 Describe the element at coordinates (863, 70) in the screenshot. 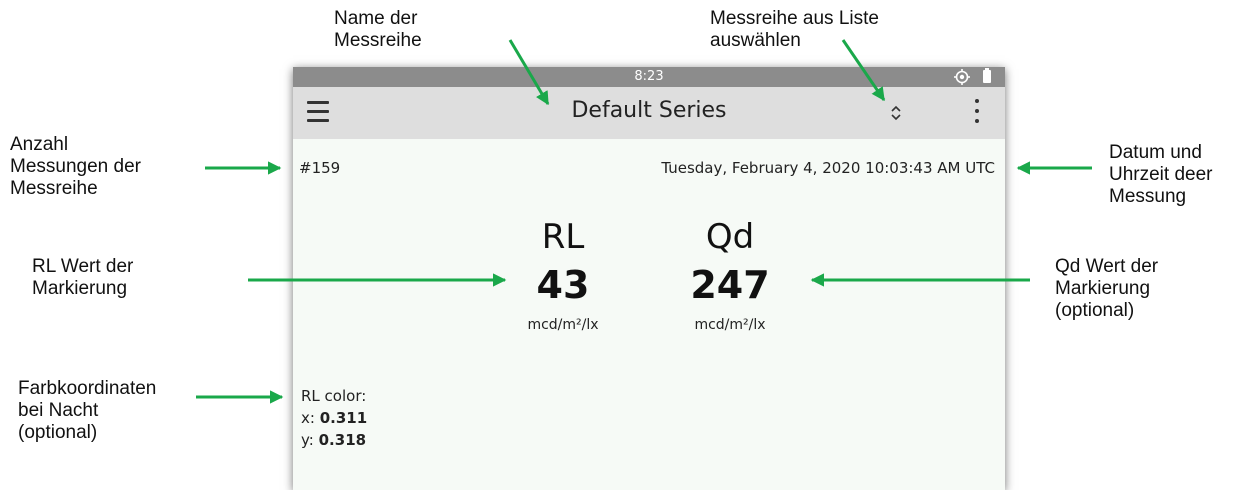

I see `arrow-series-select` at that location.